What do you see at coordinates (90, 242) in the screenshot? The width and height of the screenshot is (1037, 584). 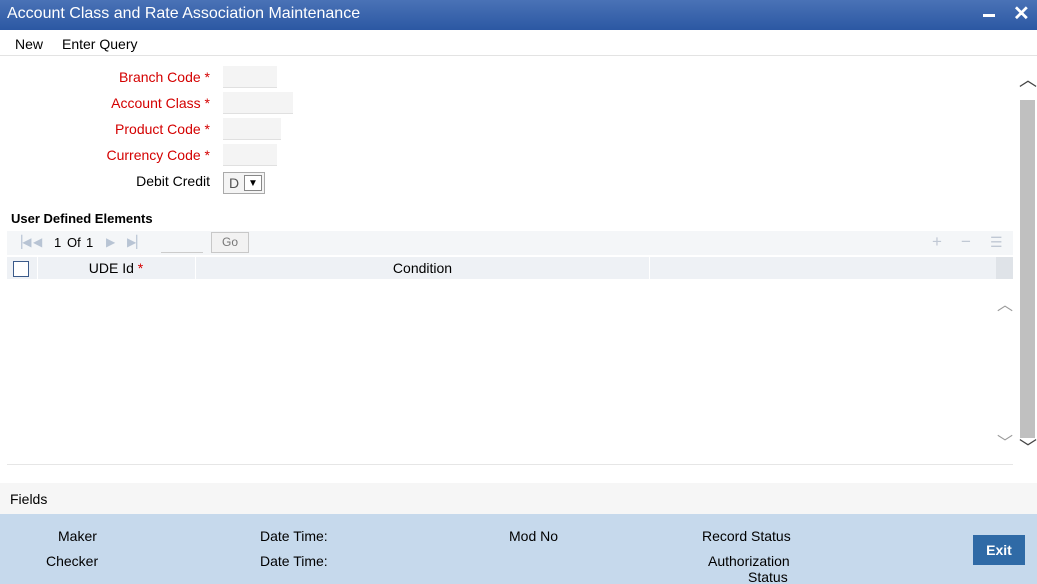 I see `page-total: 1` at bounding box center [90, 242].